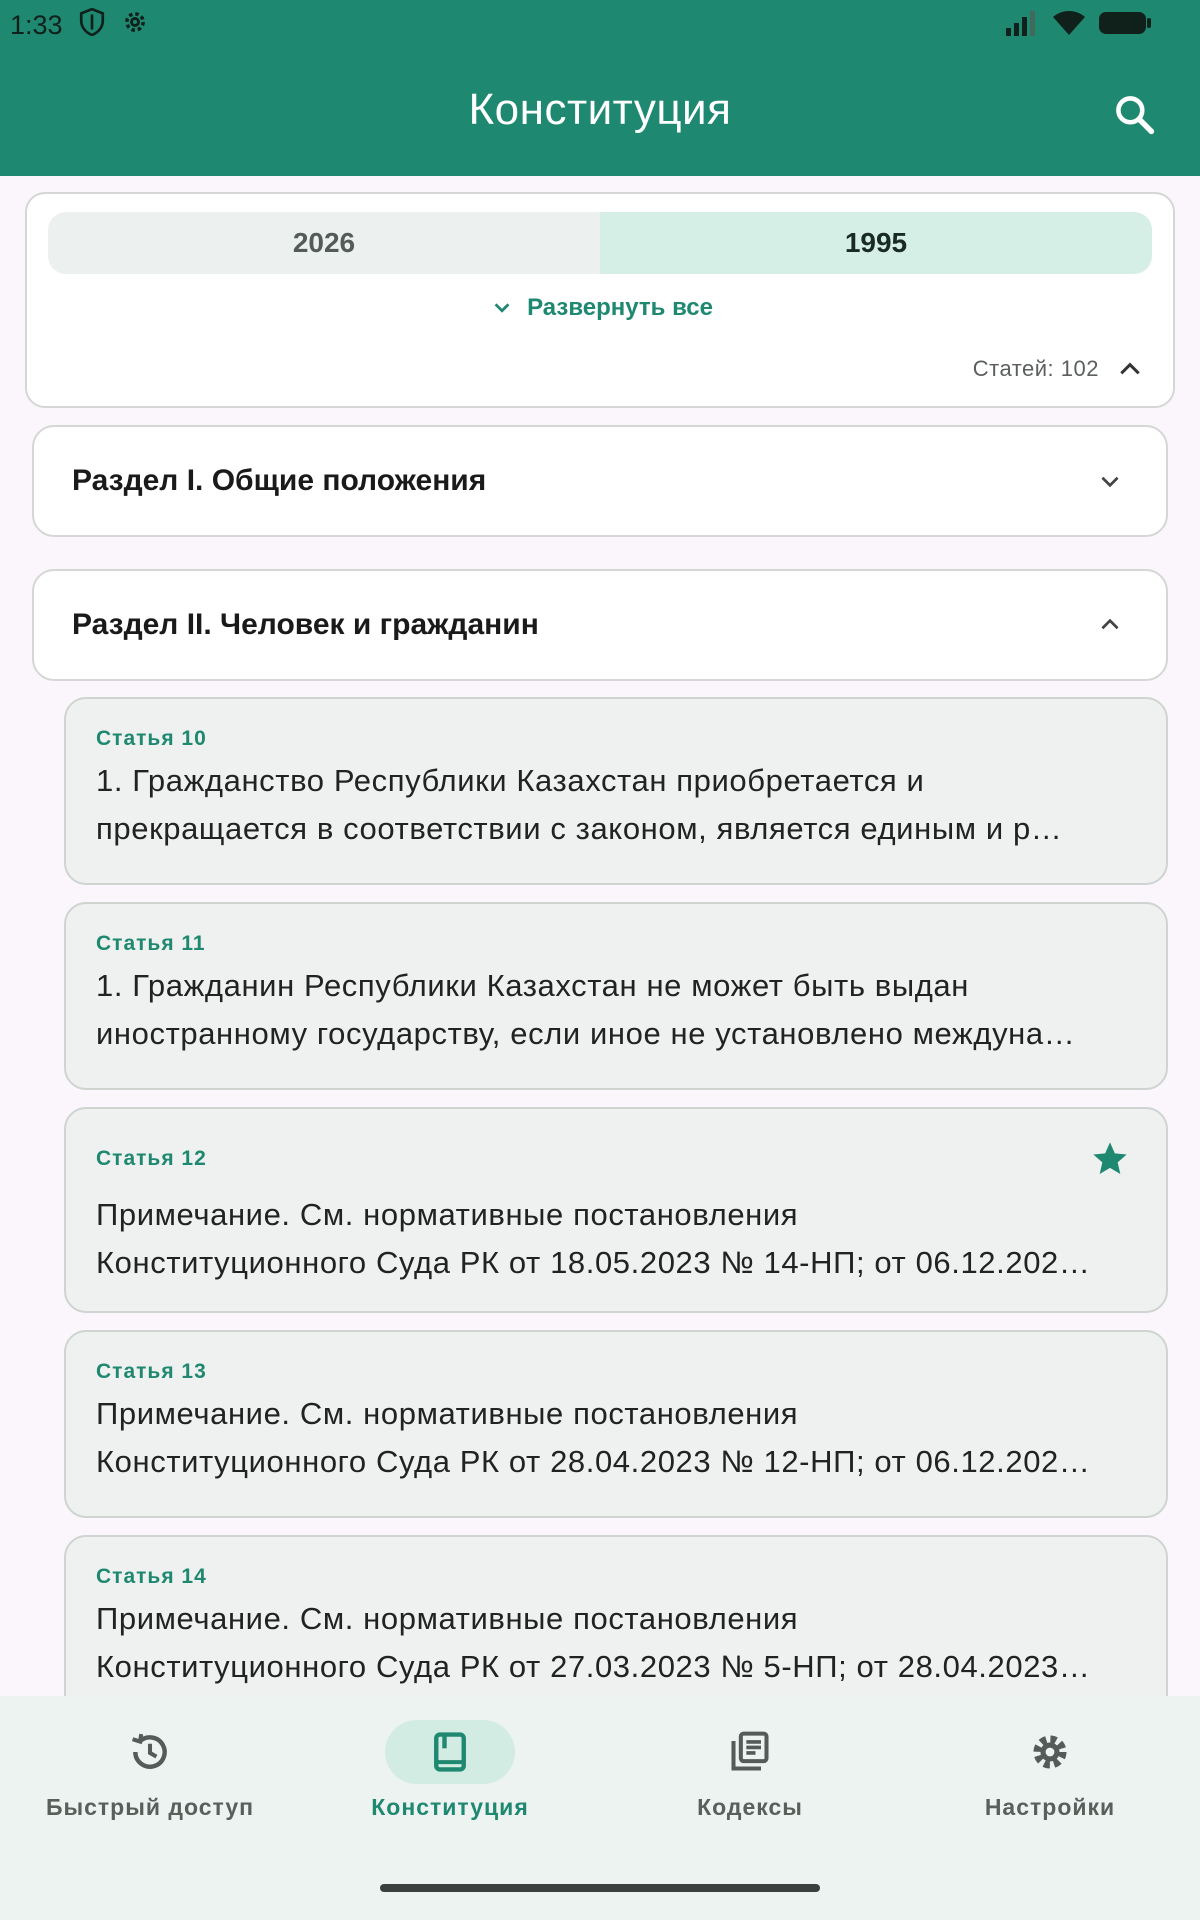 This screenshot has height=1920, width=1200. I want to click on status-time: 1:33, so click(36, 24).